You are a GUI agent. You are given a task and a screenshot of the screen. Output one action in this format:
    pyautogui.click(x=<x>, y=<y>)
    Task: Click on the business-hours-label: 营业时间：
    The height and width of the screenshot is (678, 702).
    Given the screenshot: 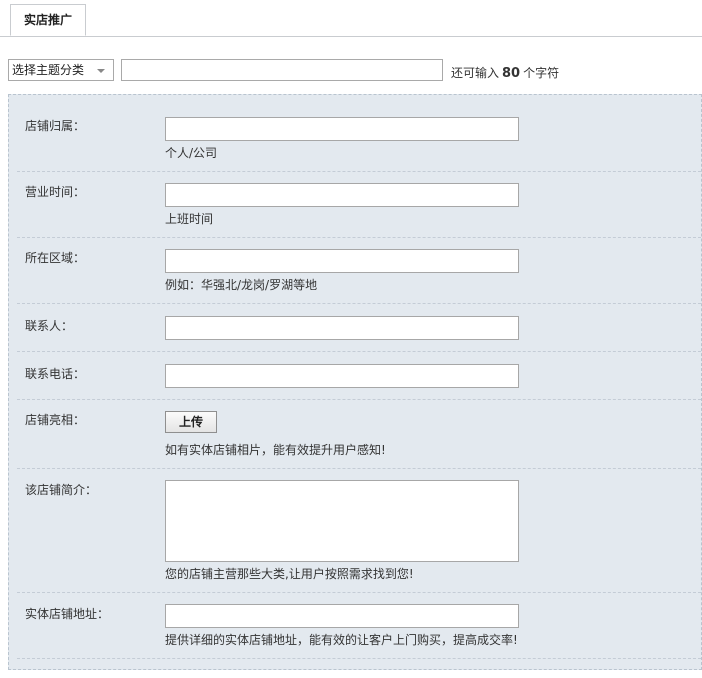 What is the action you would take?
    pyautogui.click(x=55, y=192)
    